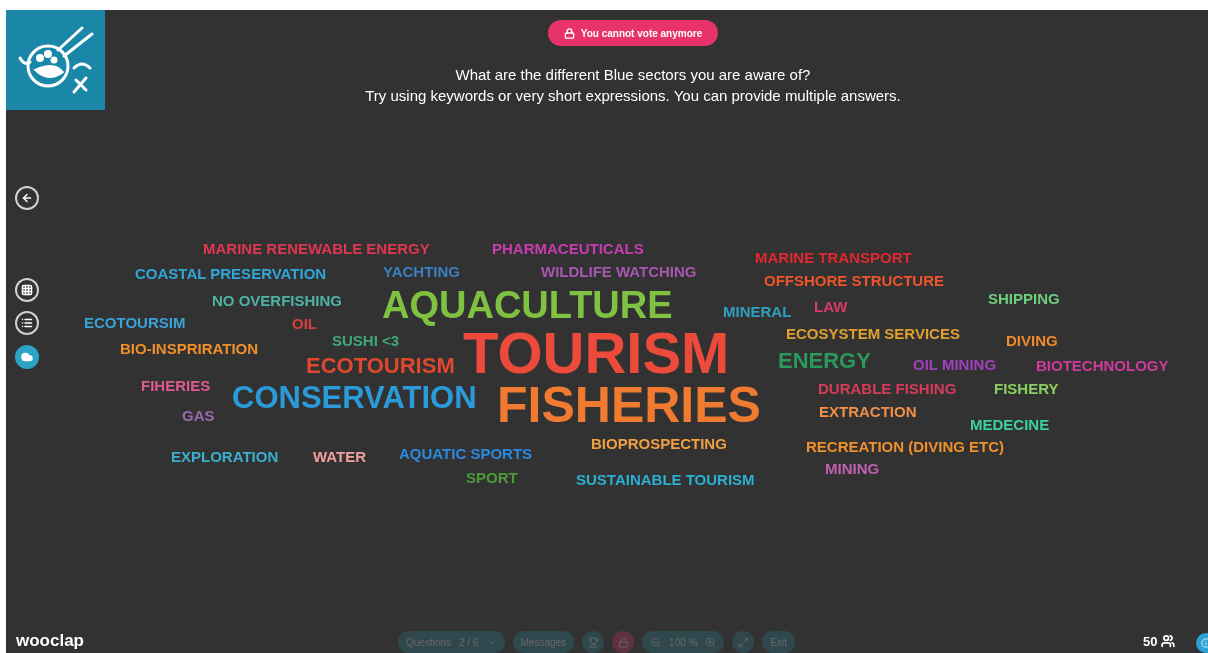 Image resolution: width=1208 pixels, height=653 pixels. Describe the element at coordinates (366, 340) in the screenshot. I see `cloud-word: SUSHI <3` at that location.